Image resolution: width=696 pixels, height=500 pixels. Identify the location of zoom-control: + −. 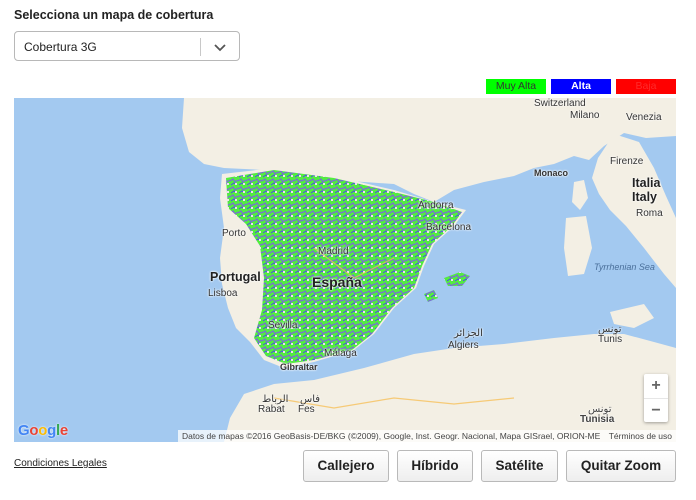
(656, 398).